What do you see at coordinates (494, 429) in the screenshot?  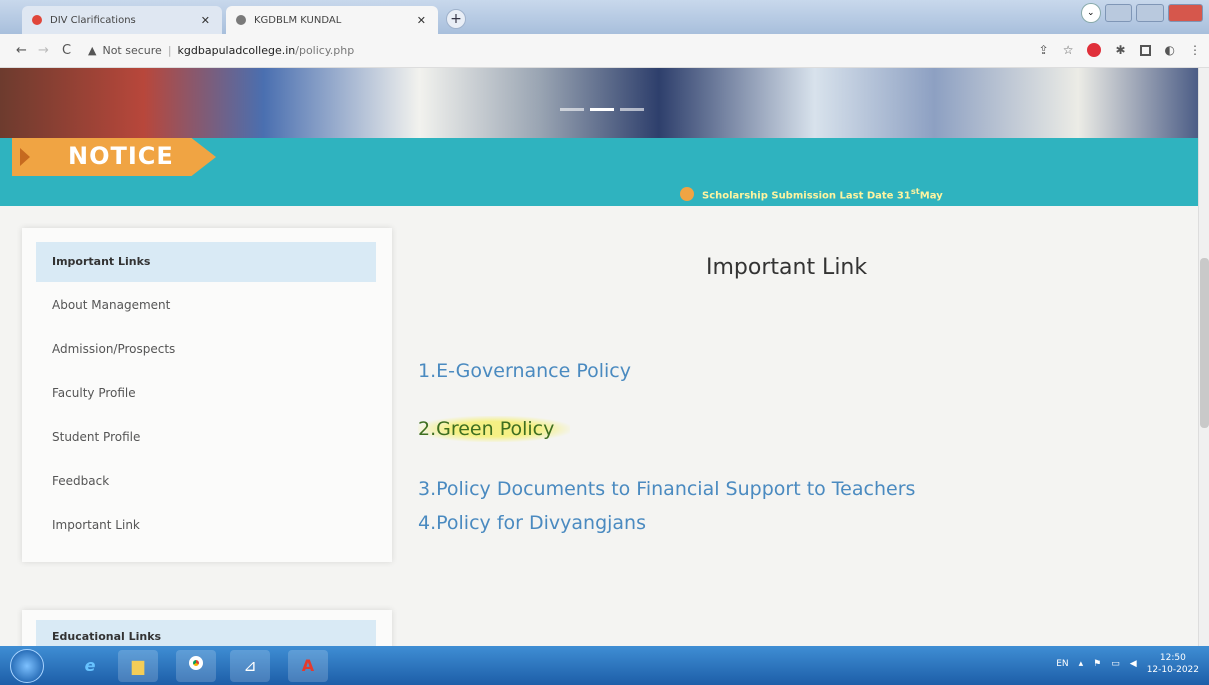 I see `link-green-policy: 2.Green Policy` at bounding box center [494, 429].